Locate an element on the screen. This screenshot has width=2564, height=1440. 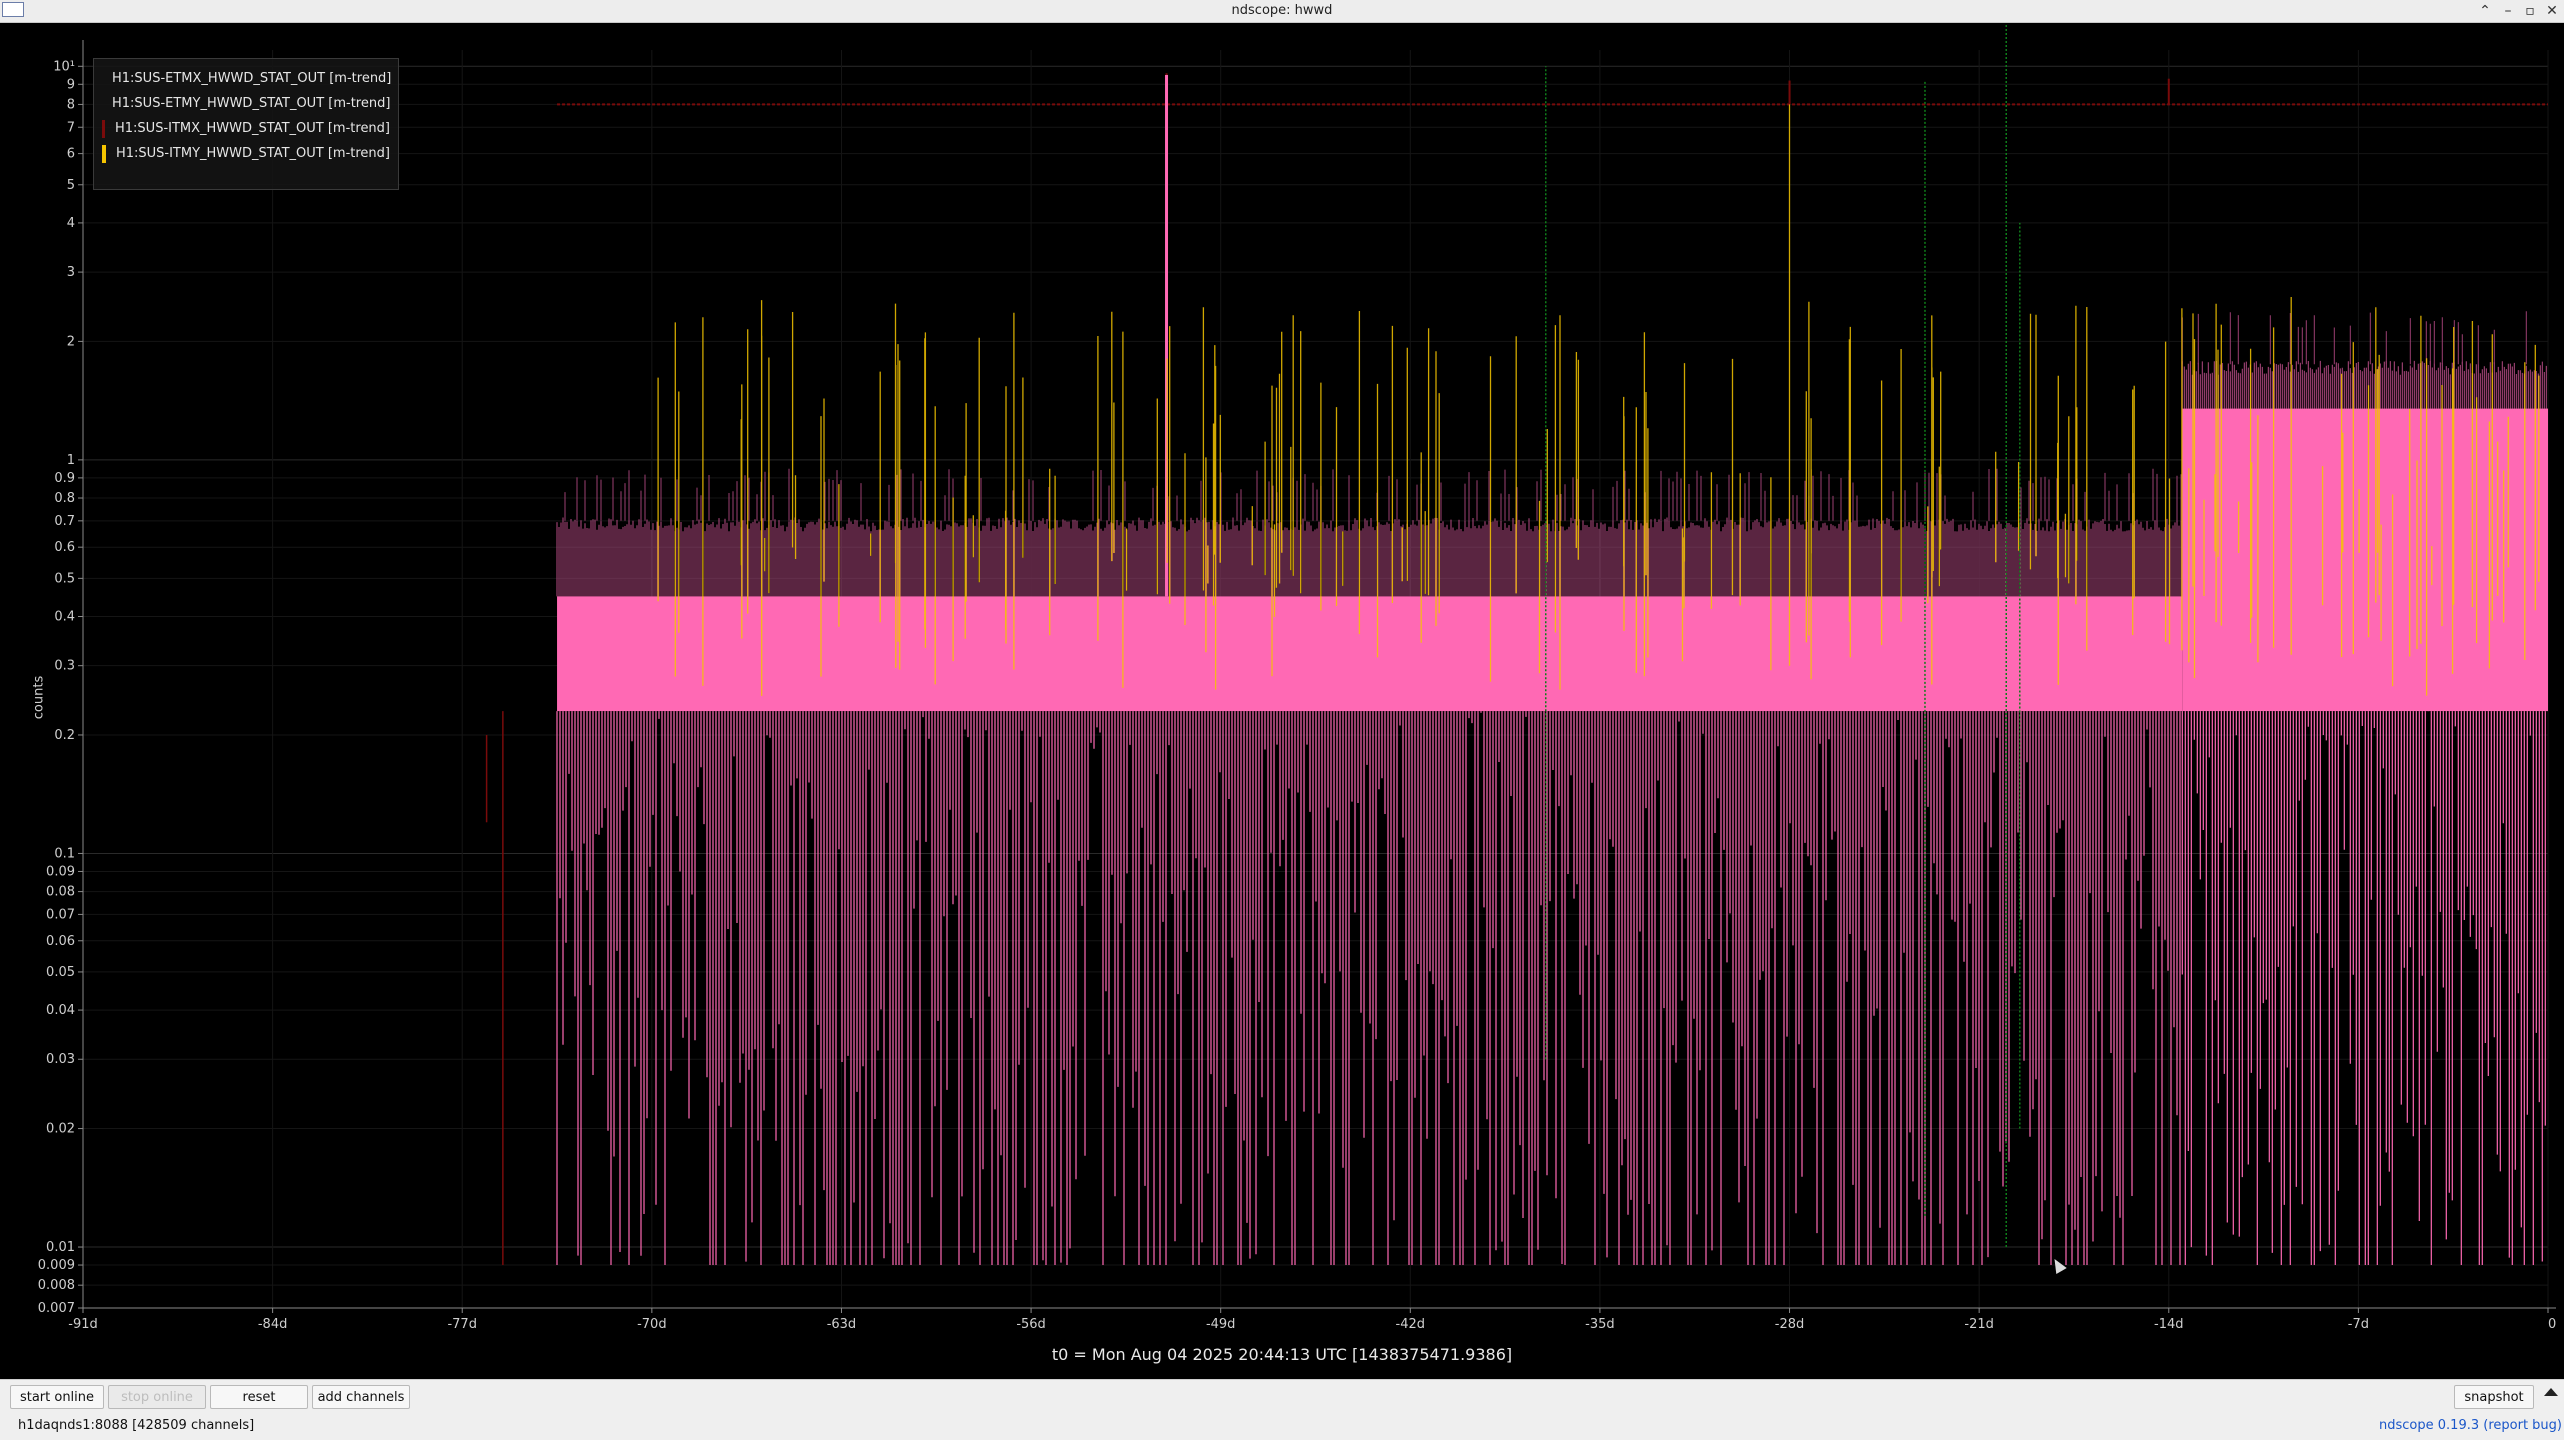
window-title: ndscope: hwwd is located at coordinates (1282, 10).